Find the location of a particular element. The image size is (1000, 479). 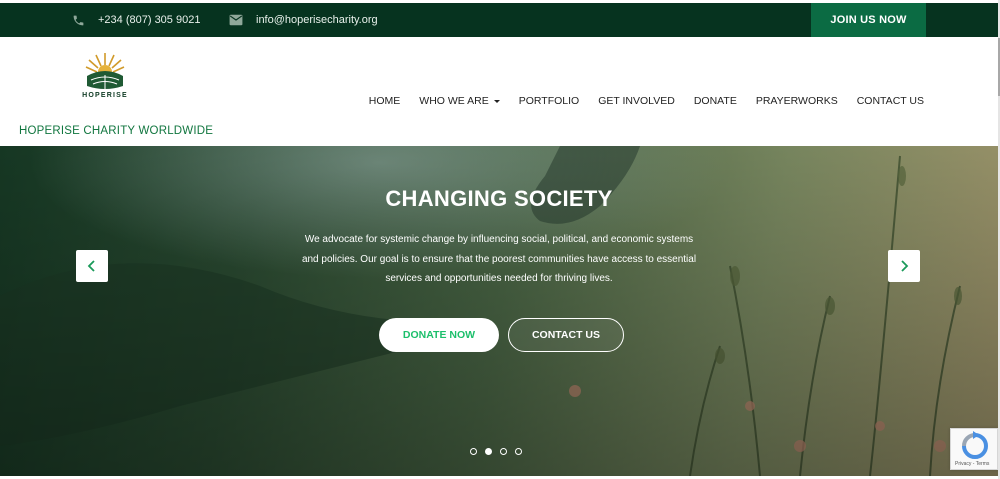

caret-down-icon is located at coordinates (496, 101).